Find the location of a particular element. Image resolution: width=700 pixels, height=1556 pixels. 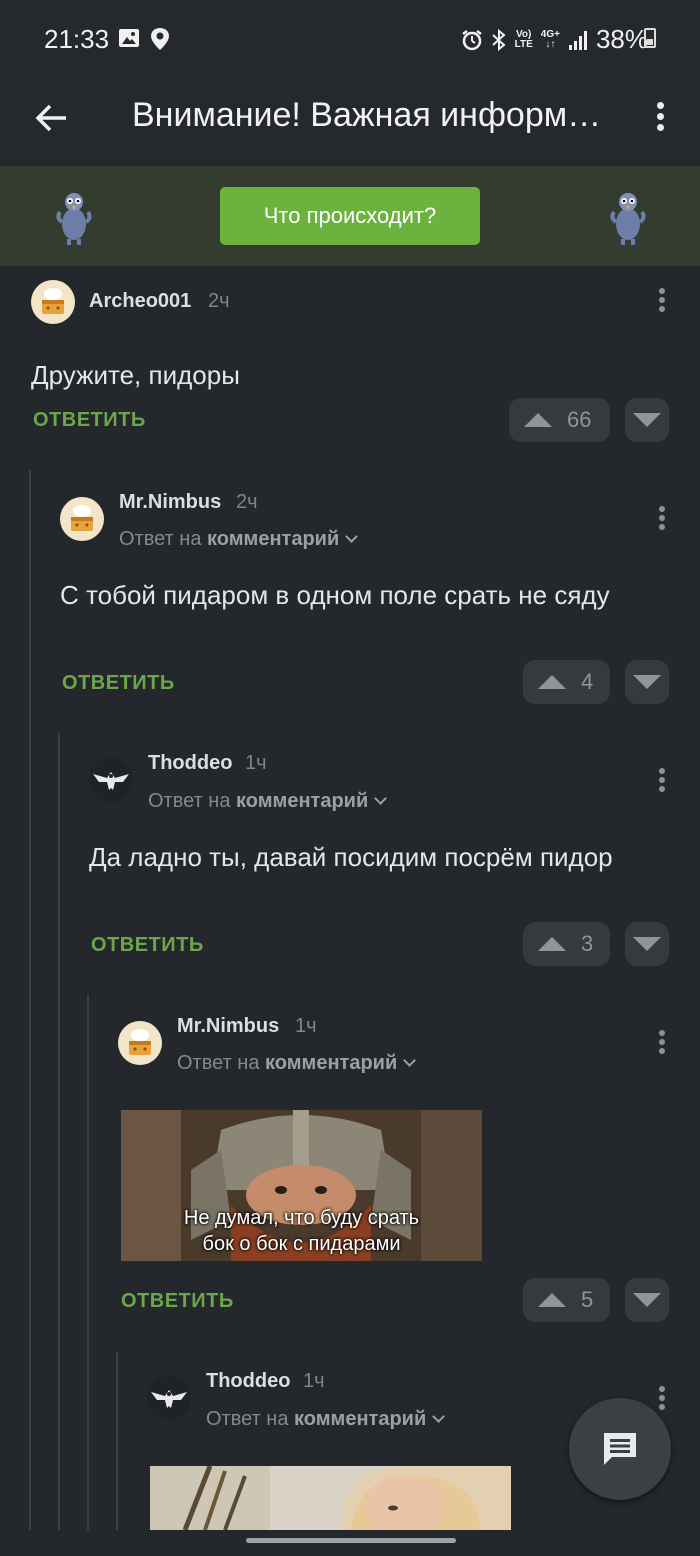

elf-meme-illustration is located at coordinates (330, 1498).